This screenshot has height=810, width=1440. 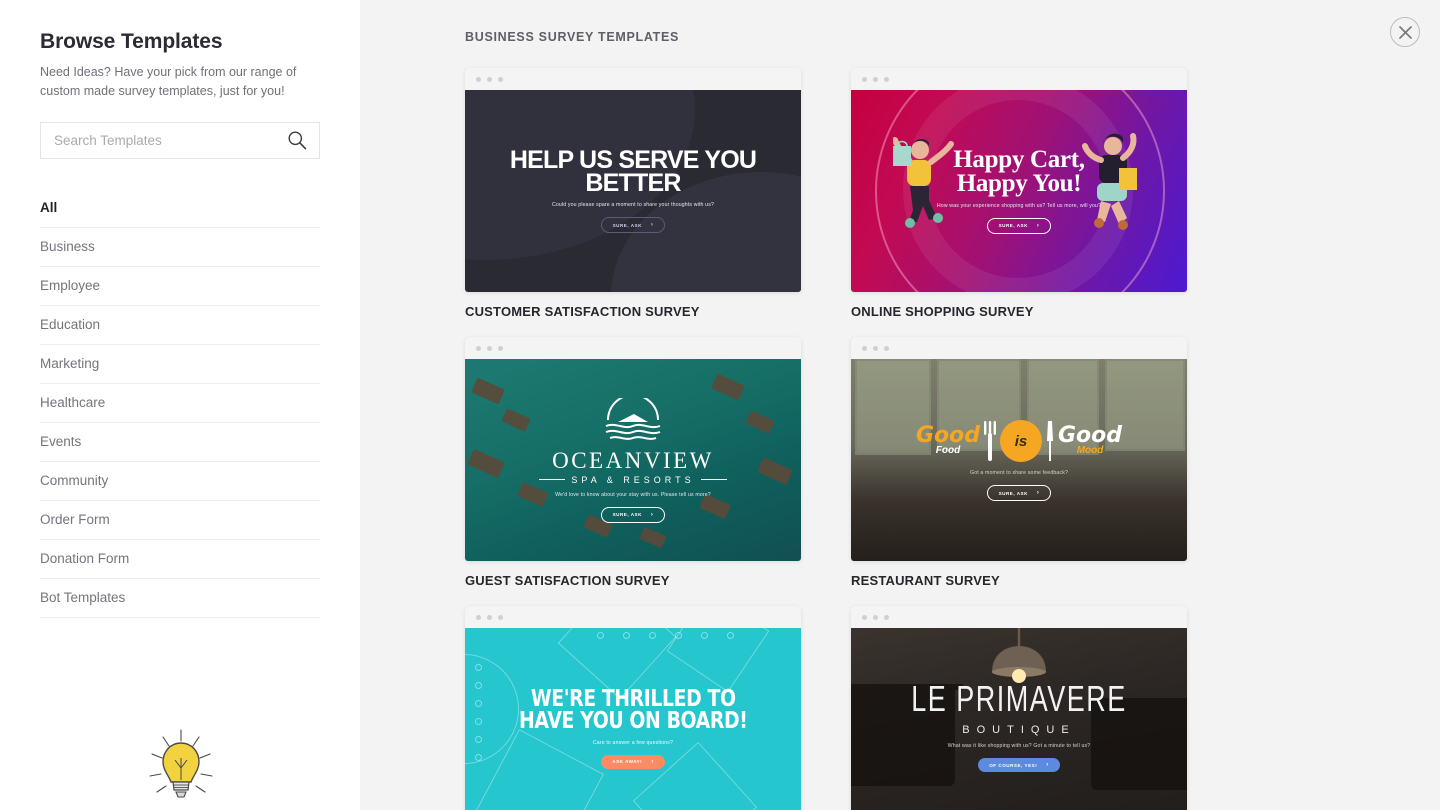 What do you see at coordinates (1019, 183) in the screenshot?
I see `template-headline-line2: Happy You!` at bounding box center [1019, 183].